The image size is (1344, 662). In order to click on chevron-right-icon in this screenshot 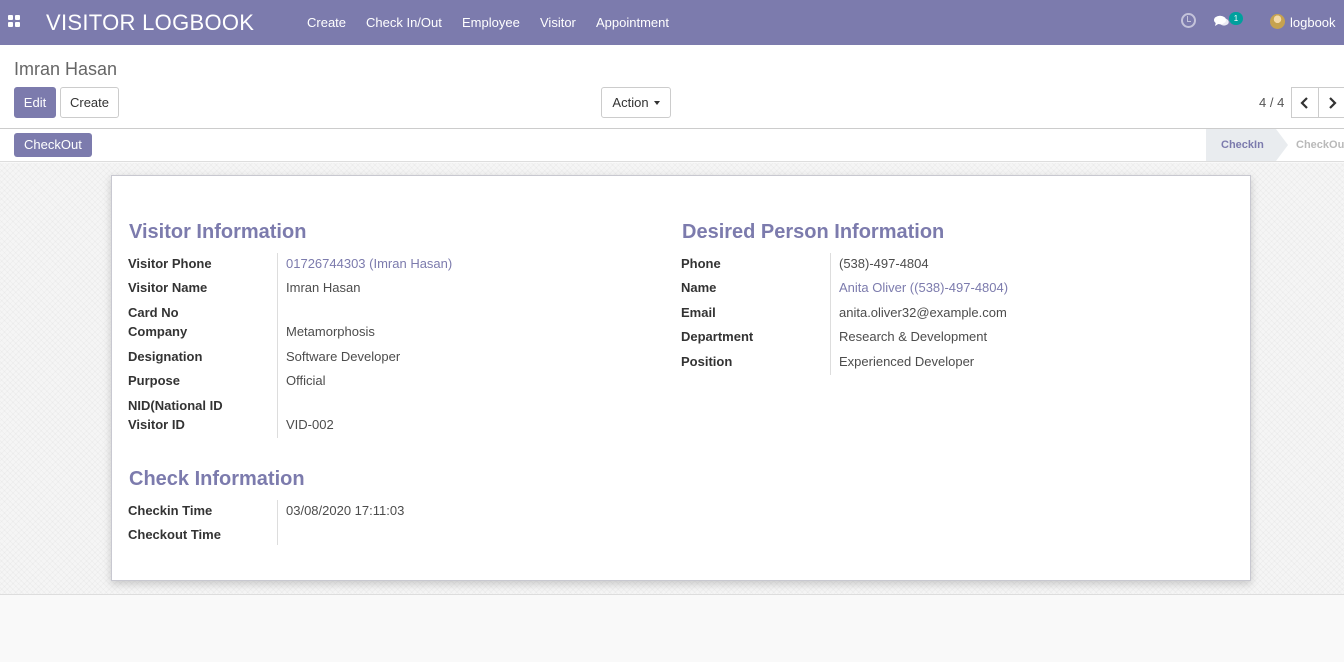, I will do `click(1333, 103)`.